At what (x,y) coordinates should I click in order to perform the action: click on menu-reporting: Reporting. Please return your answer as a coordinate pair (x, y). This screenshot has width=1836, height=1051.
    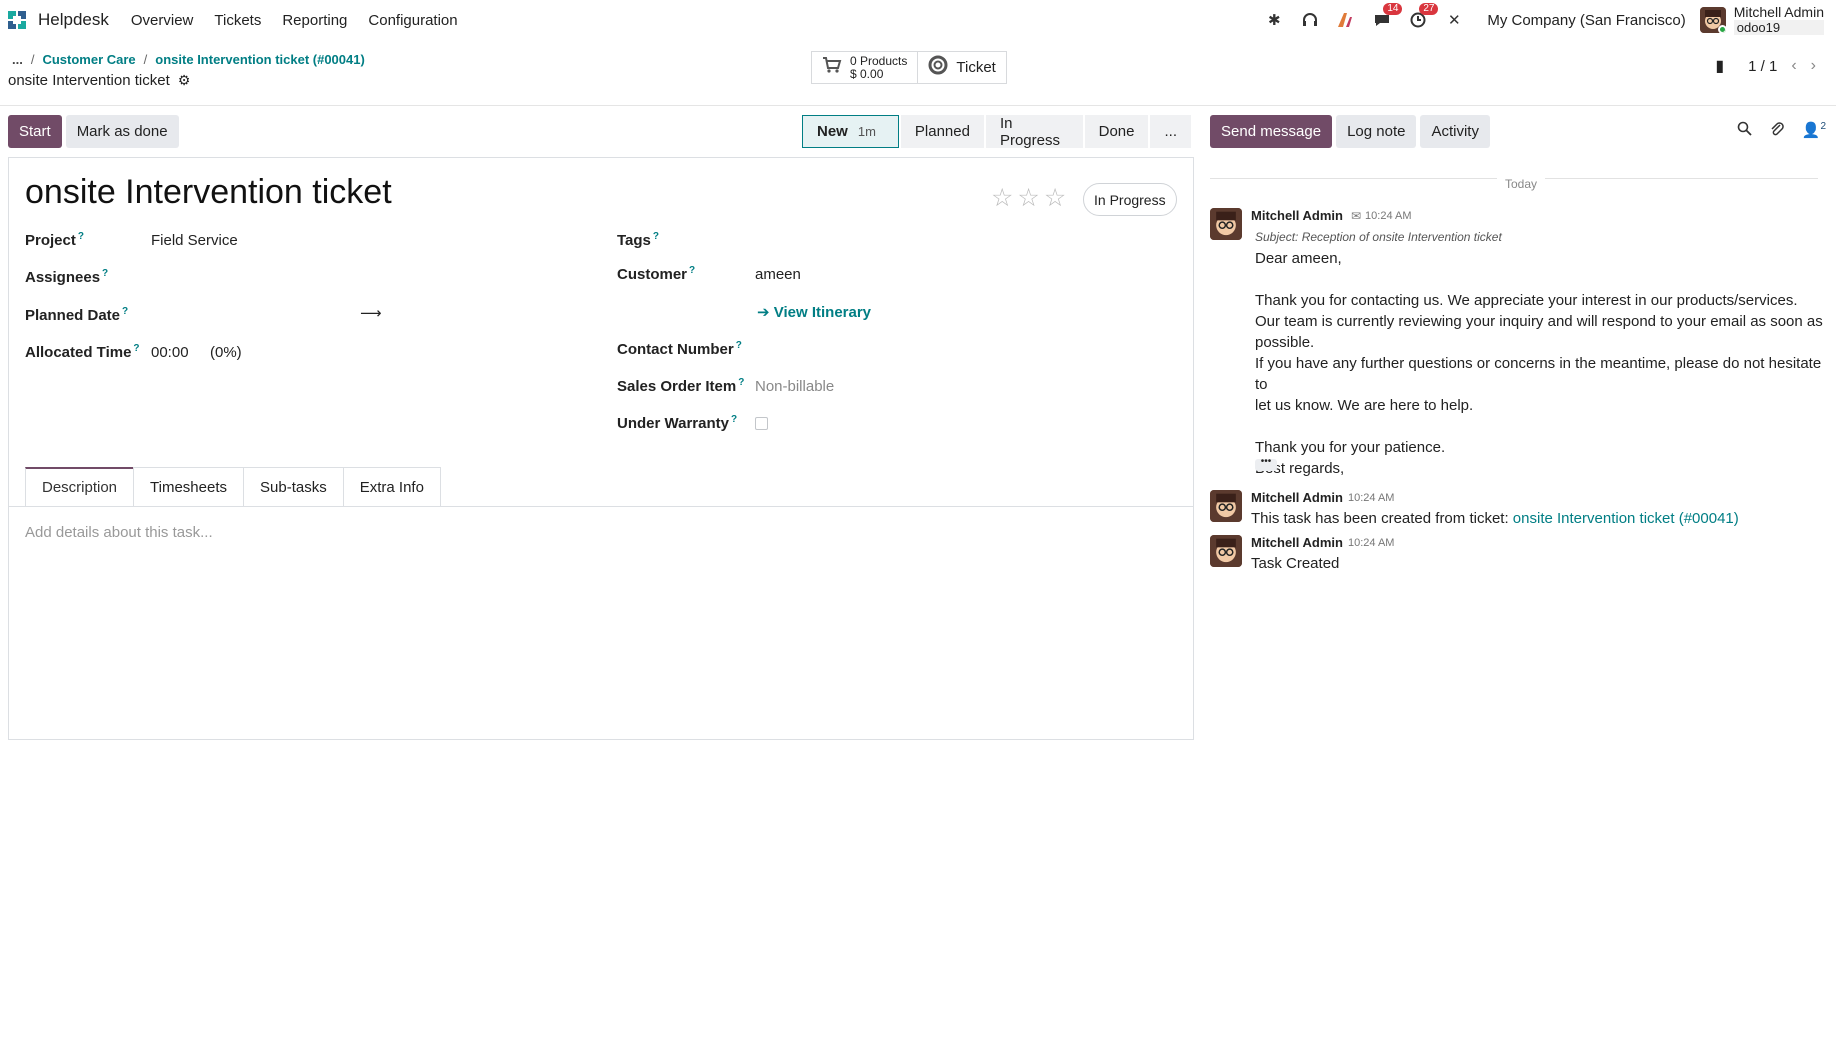
    Looking at the image, I should click on (314, 20).